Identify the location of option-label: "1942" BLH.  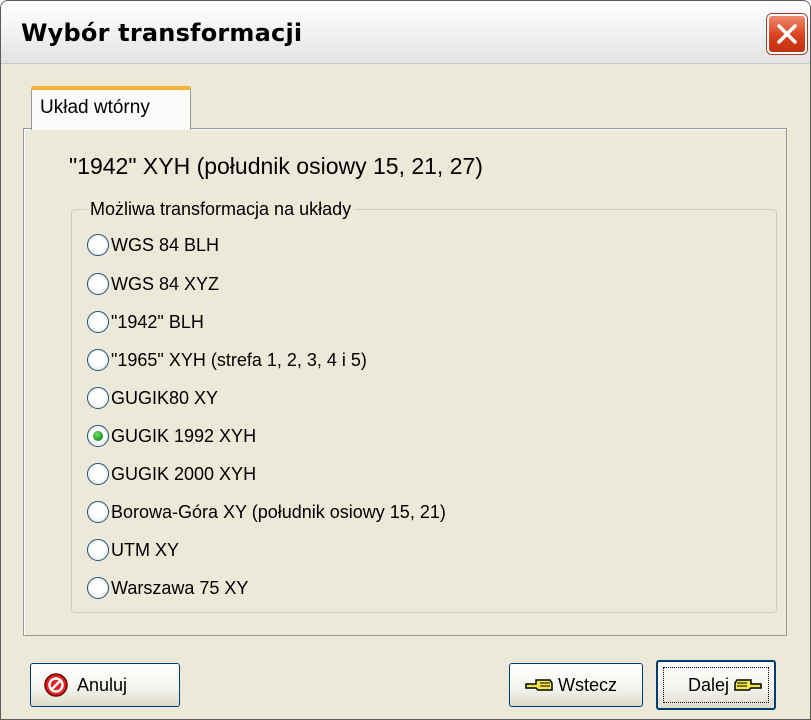
(157, 321).